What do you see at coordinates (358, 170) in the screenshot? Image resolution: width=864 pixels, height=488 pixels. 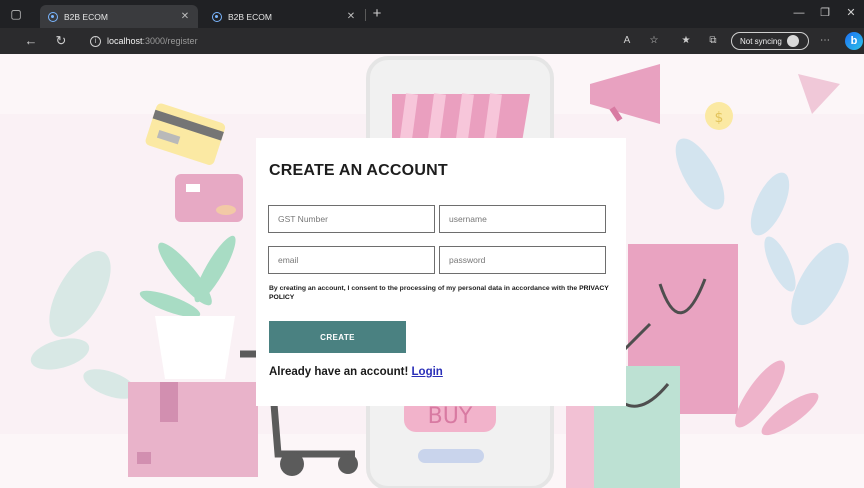 I see `page-title: CREATE AN ACCOUNT` at bounding box center [358, 170].